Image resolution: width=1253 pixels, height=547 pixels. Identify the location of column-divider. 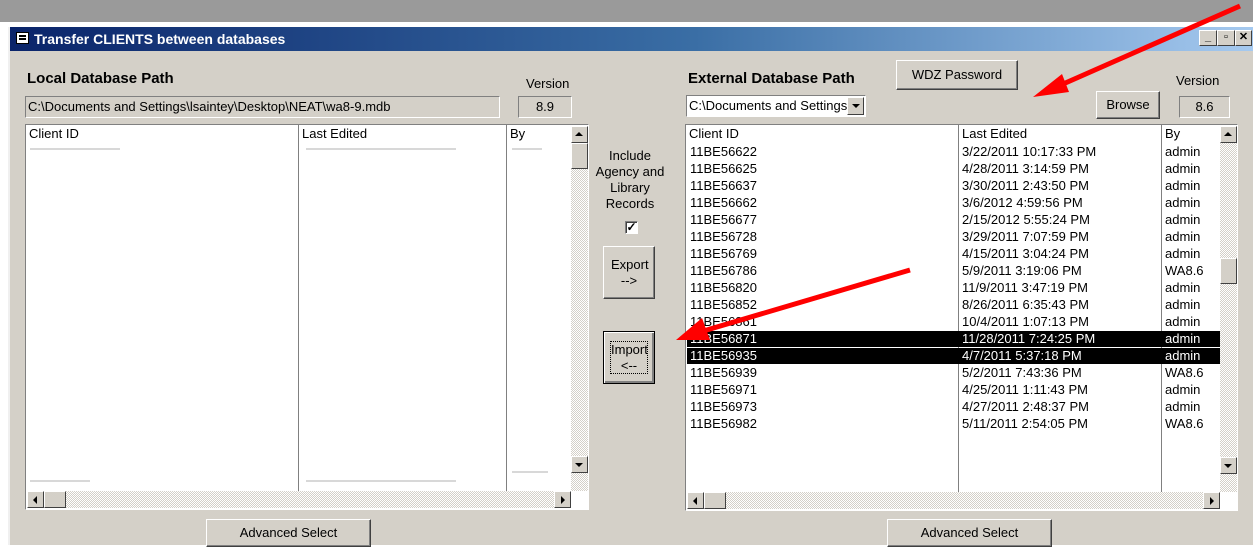
(506, 308).